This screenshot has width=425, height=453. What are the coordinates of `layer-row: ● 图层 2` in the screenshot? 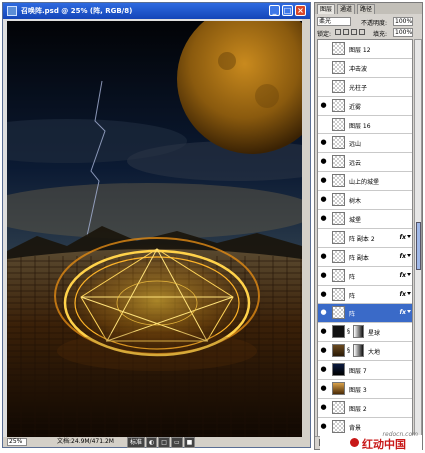 It's located at (365, 408).